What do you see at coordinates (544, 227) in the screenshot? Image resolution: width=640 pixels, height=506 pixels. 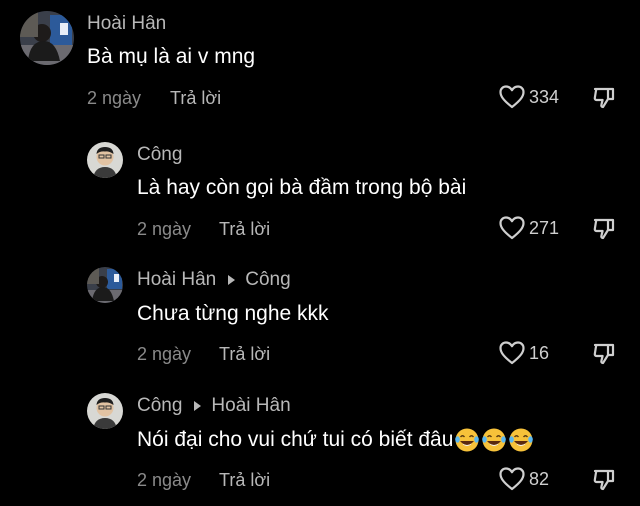 I see `like-count: 271` at bounding box center [544, 227].